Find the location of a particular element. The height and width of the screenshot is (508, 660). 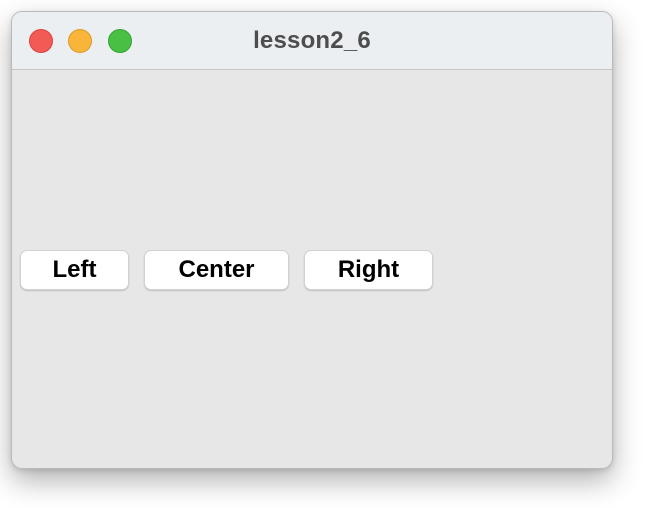

left-button: Left is located at coordinates (74, 270).